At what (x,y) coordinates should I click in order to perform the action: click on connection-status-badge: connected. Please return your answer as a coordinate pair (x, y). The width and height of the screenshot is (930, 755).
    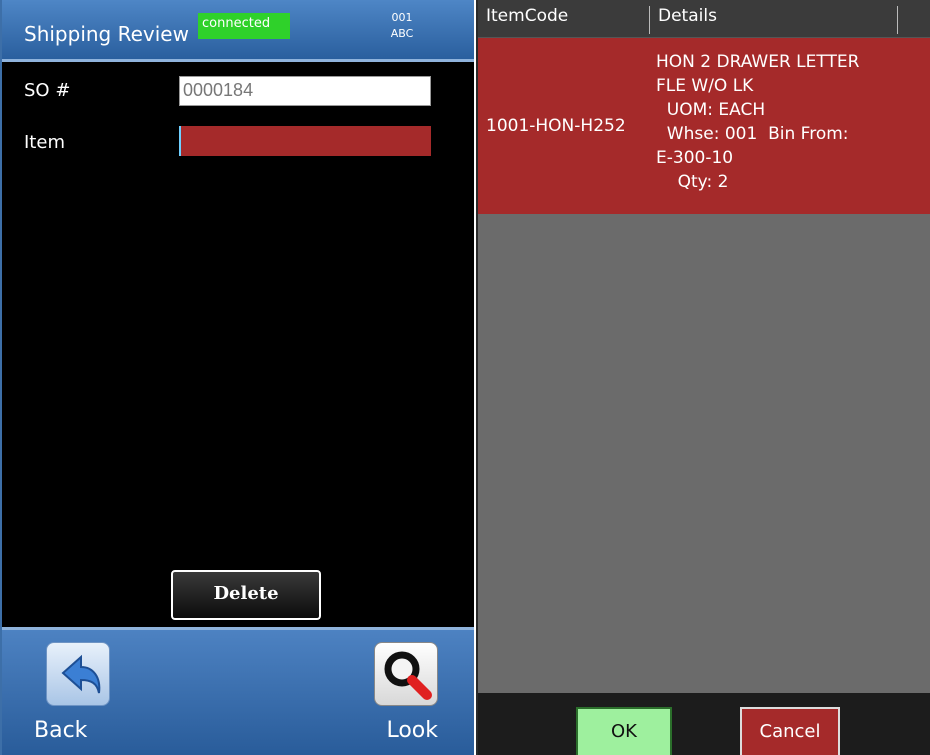
    Looking at the image, I should click on (244, 26).